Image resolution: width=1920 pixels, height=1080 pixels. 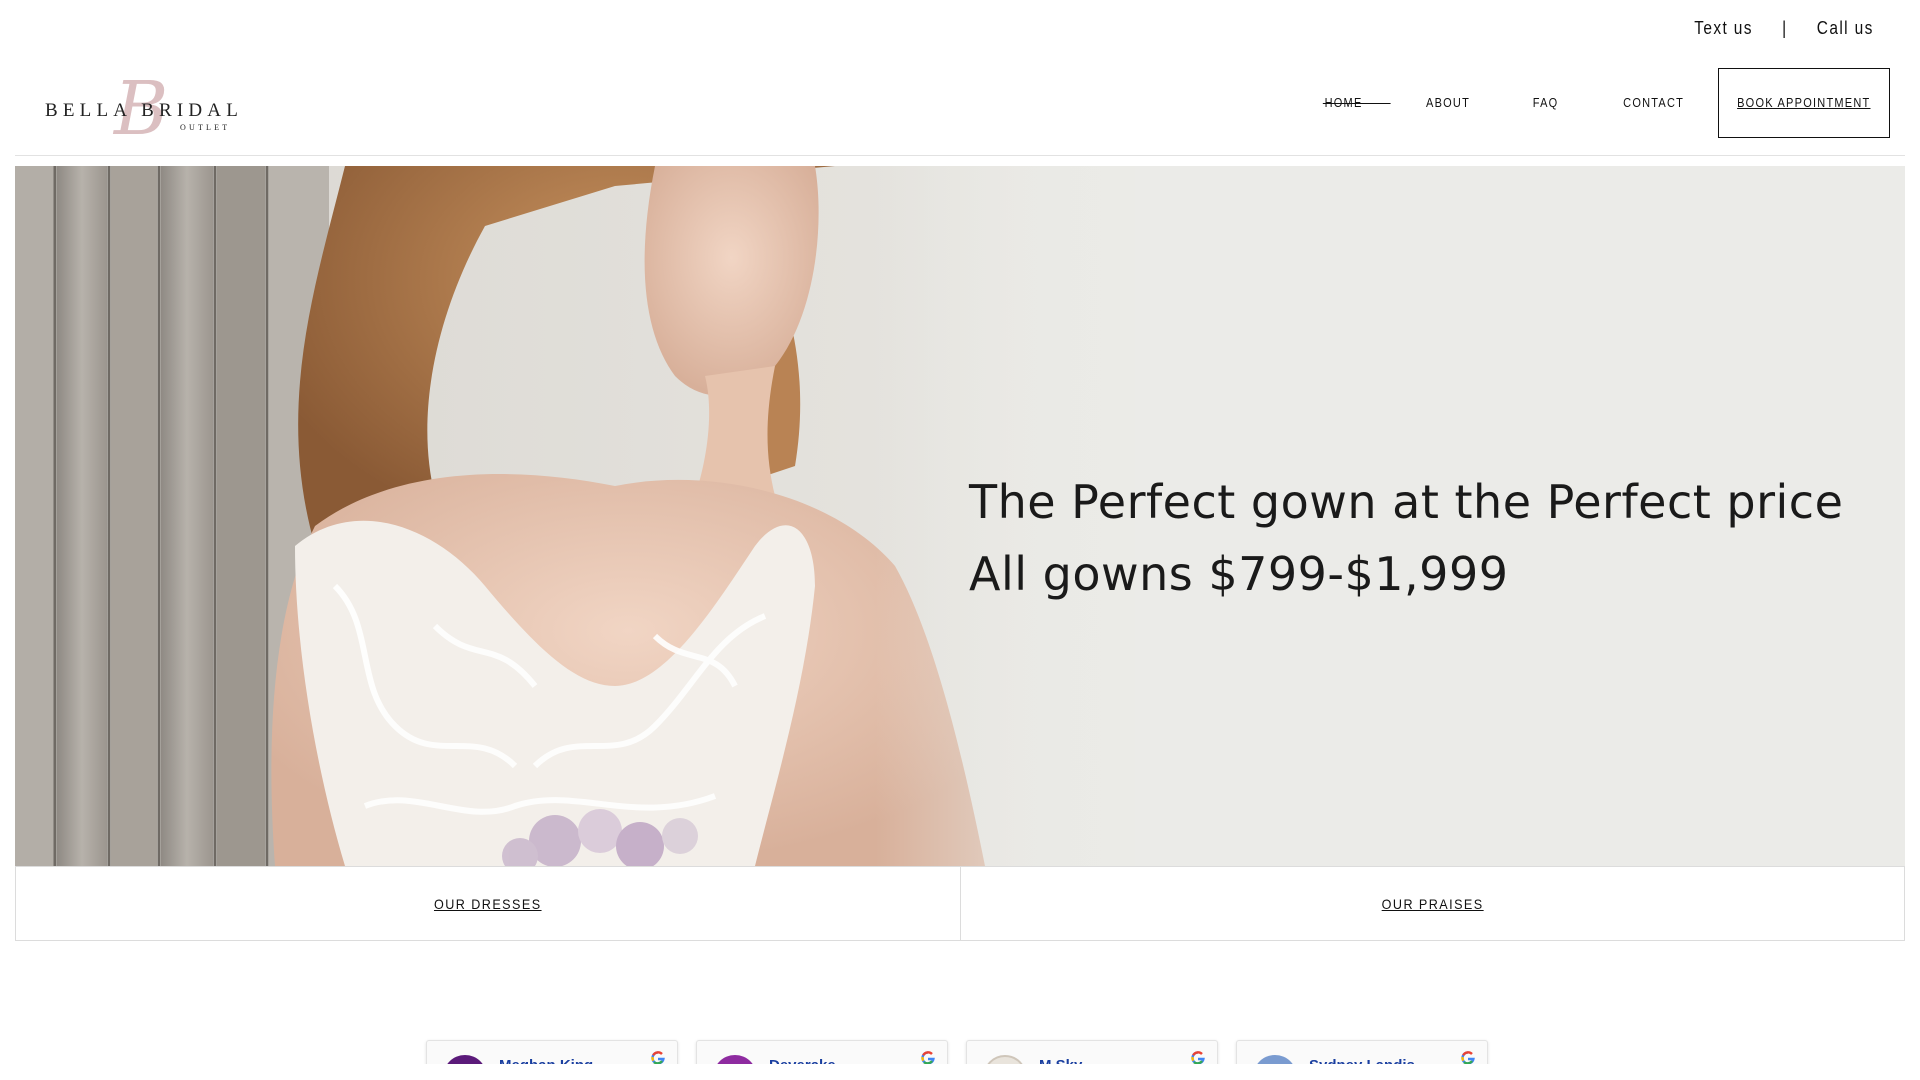 I want to click on our-praises-tab: OUR PRAISES, so click(x=1432, y=903).